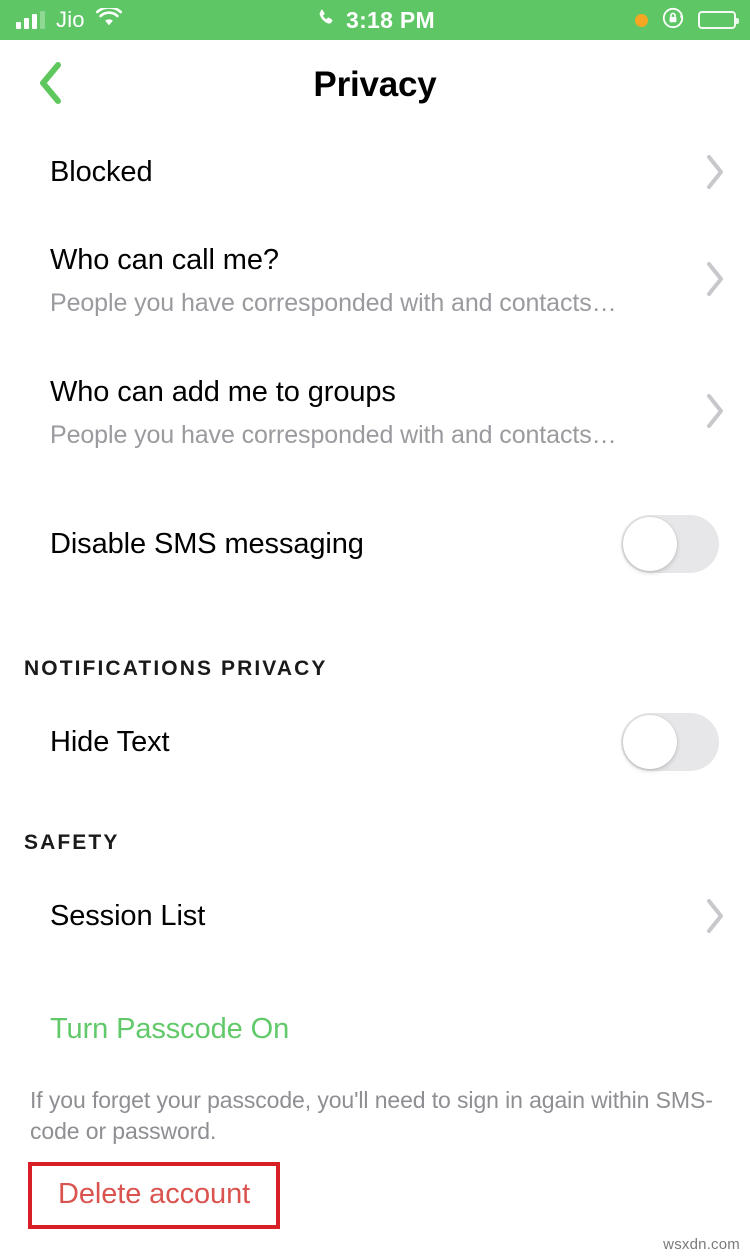 Image resolution: width=750 pixels, height=1260 pixels. I want to click on row-session-list-title: Session List, so click(128, 915).